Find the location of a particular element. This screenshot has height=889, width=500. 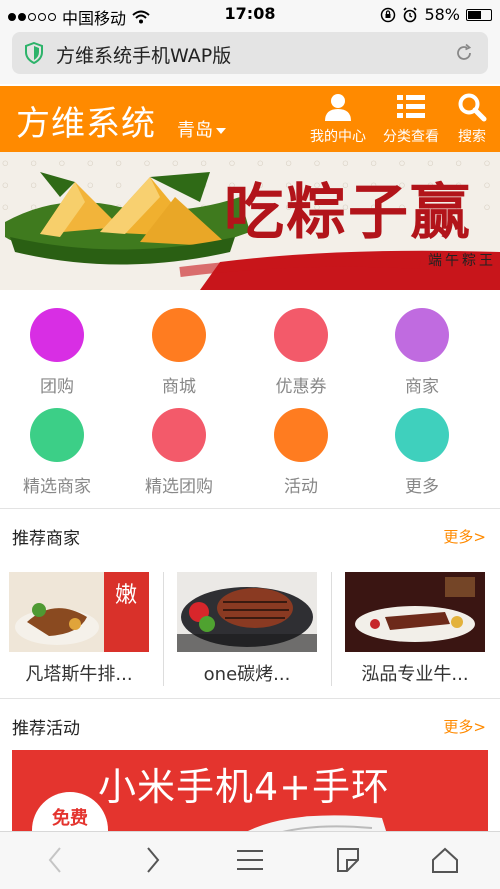

category-event: 活动 is located at coordinates (301, 452).